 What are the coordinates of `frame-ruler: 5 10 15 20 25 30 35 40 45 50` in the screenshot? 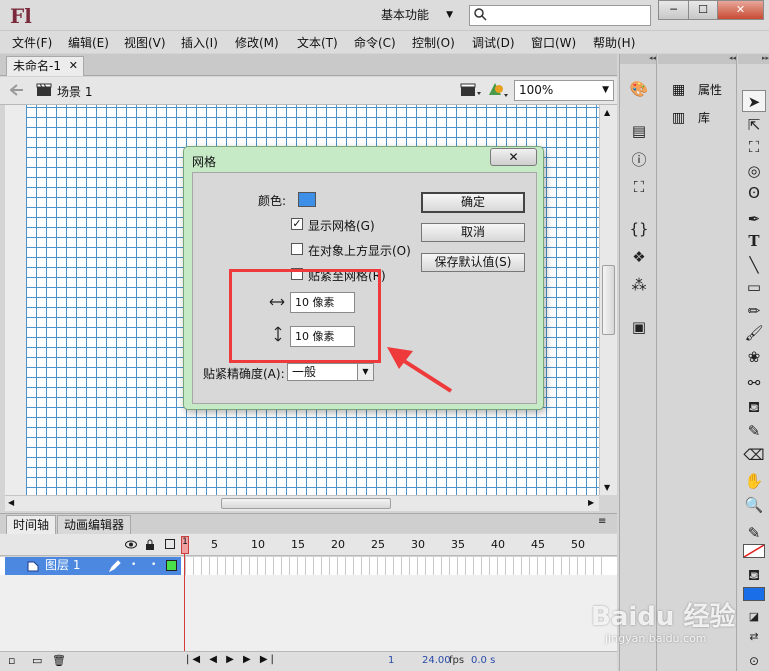 It's located at (395, 545).